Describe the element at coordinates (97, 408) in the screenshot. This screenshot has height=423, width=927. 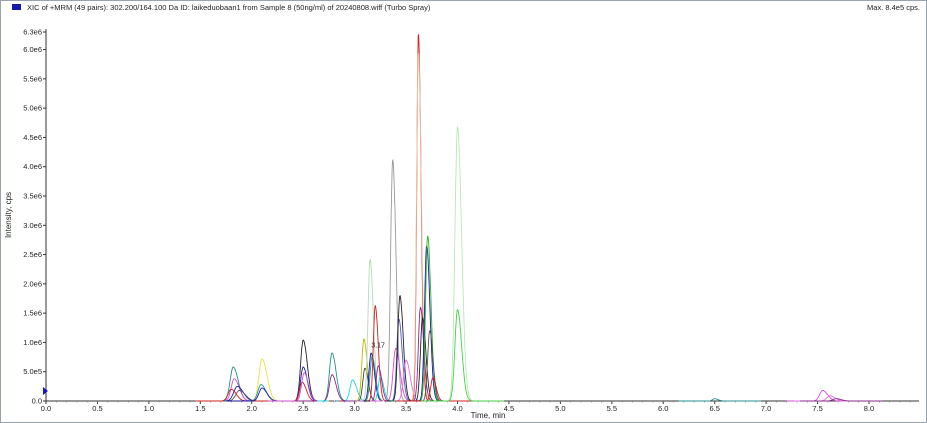
I see `x-tick-label: 0.5` at that location.